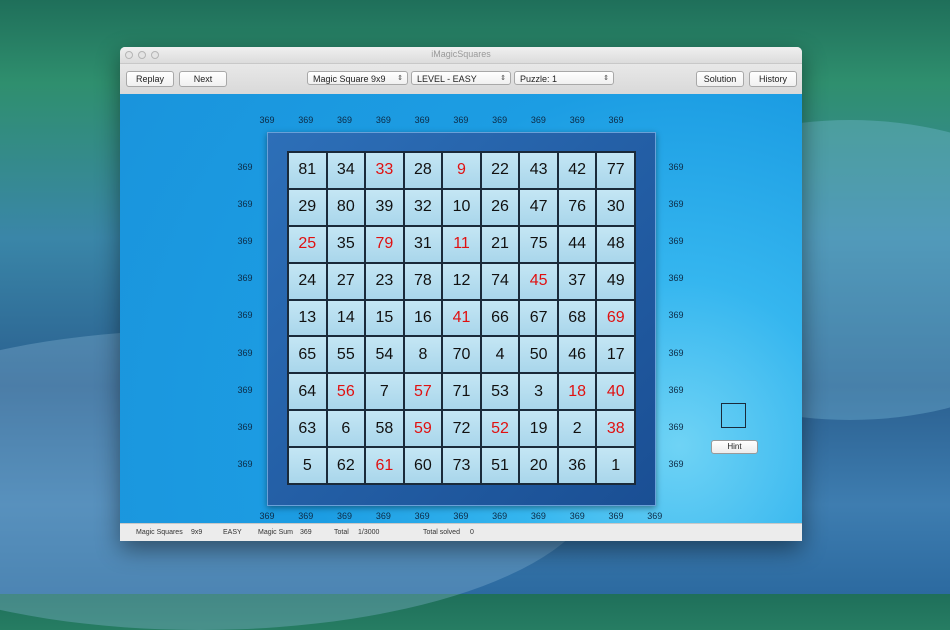 This screenshot has height=630, width=950. What do you see at coordinates (384, 207) in the screenshot?
I see `grid-cell: 39` at bounding box center [384, 207].